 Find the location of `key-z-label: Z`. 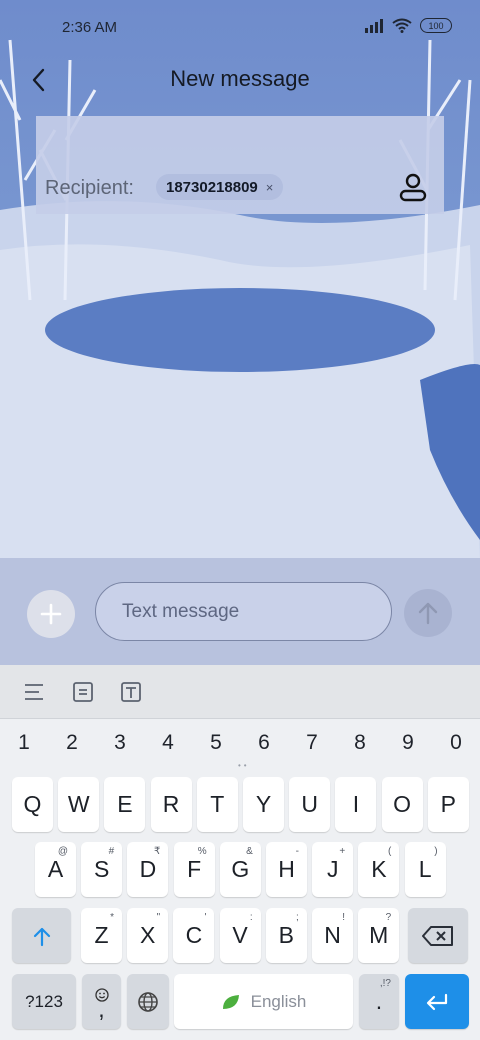

key-z-label: Z is located at coordinates (101, 935).